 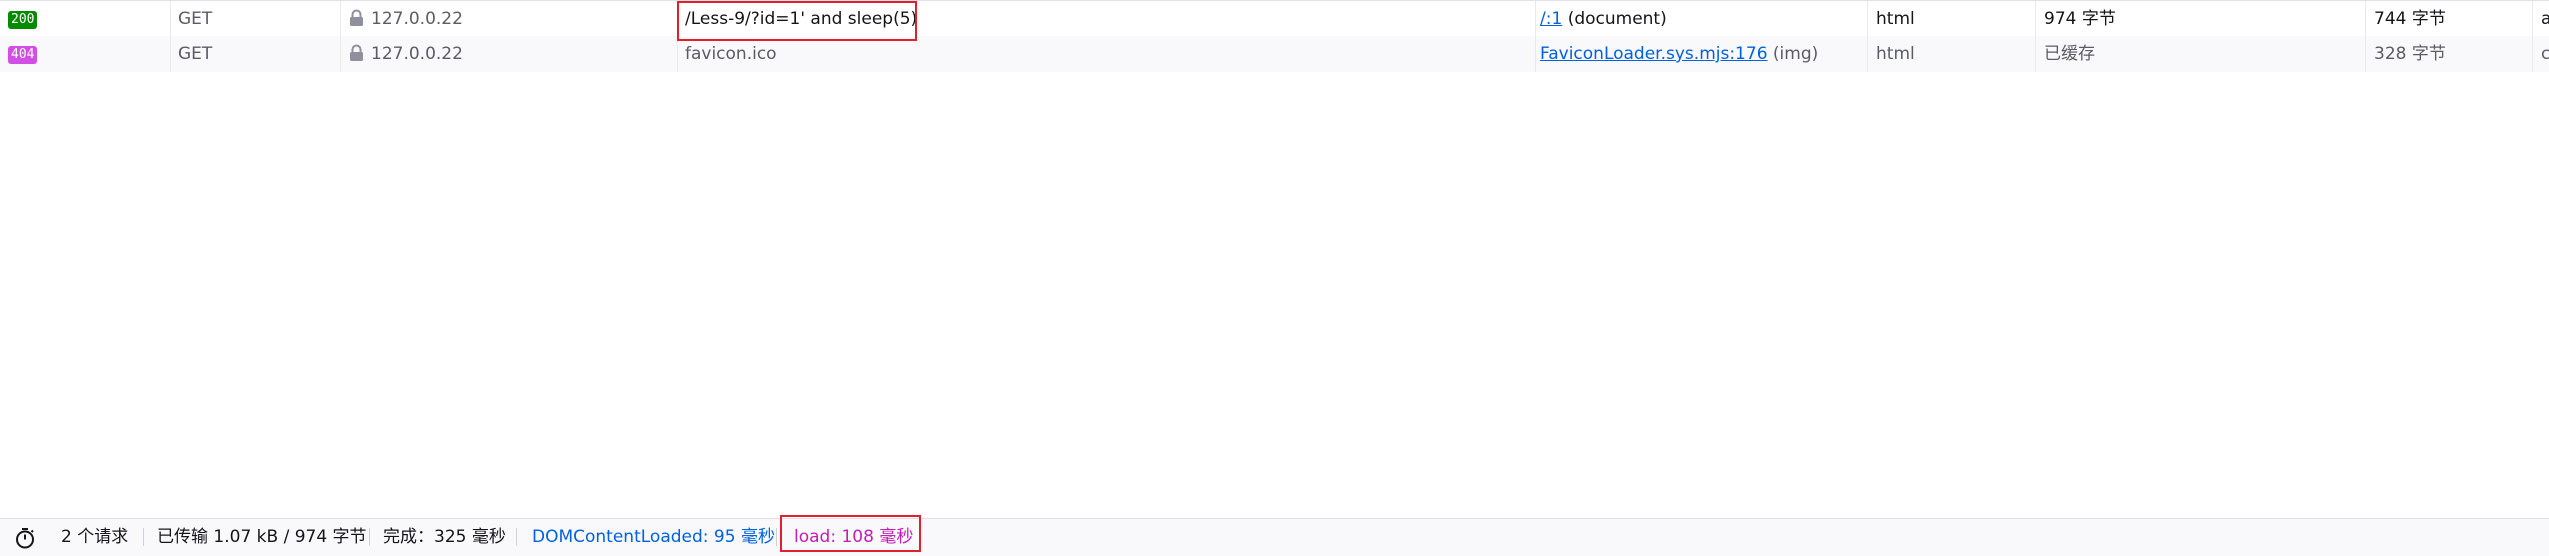 What do you see at coordinates (1551, 19) in the screenshot?
I see `initiator-link: /:1` at bounding box center [1551, 19].